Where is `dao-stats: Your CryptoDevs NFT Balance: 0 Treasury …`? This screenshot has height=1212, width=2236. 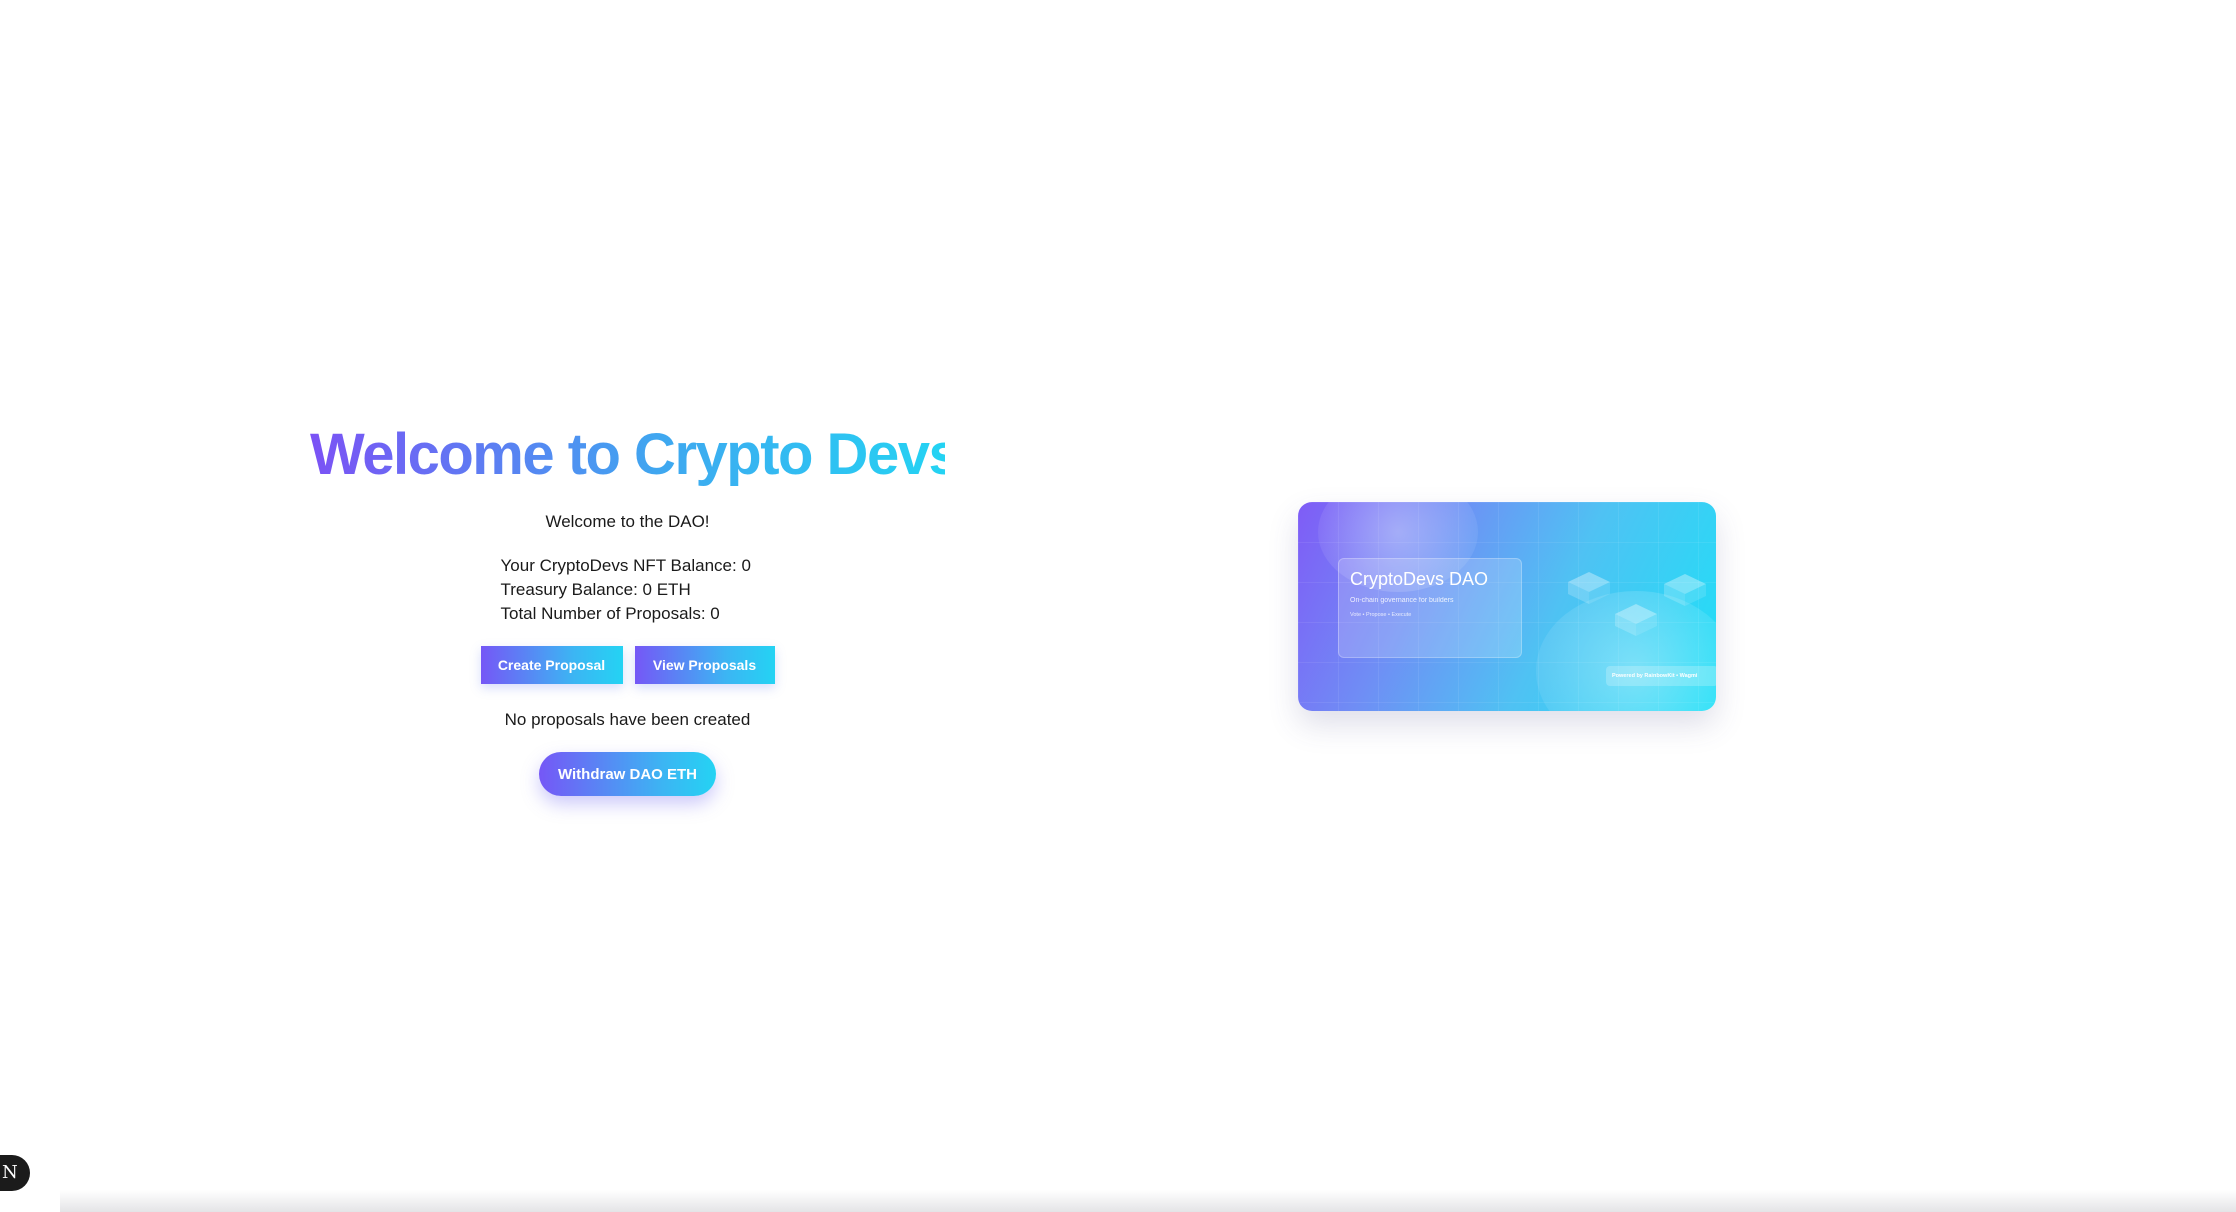 dao-stats: Your CryptoDevs NFT Balance: 0 Treasury … is located at coordinates (628, 590).